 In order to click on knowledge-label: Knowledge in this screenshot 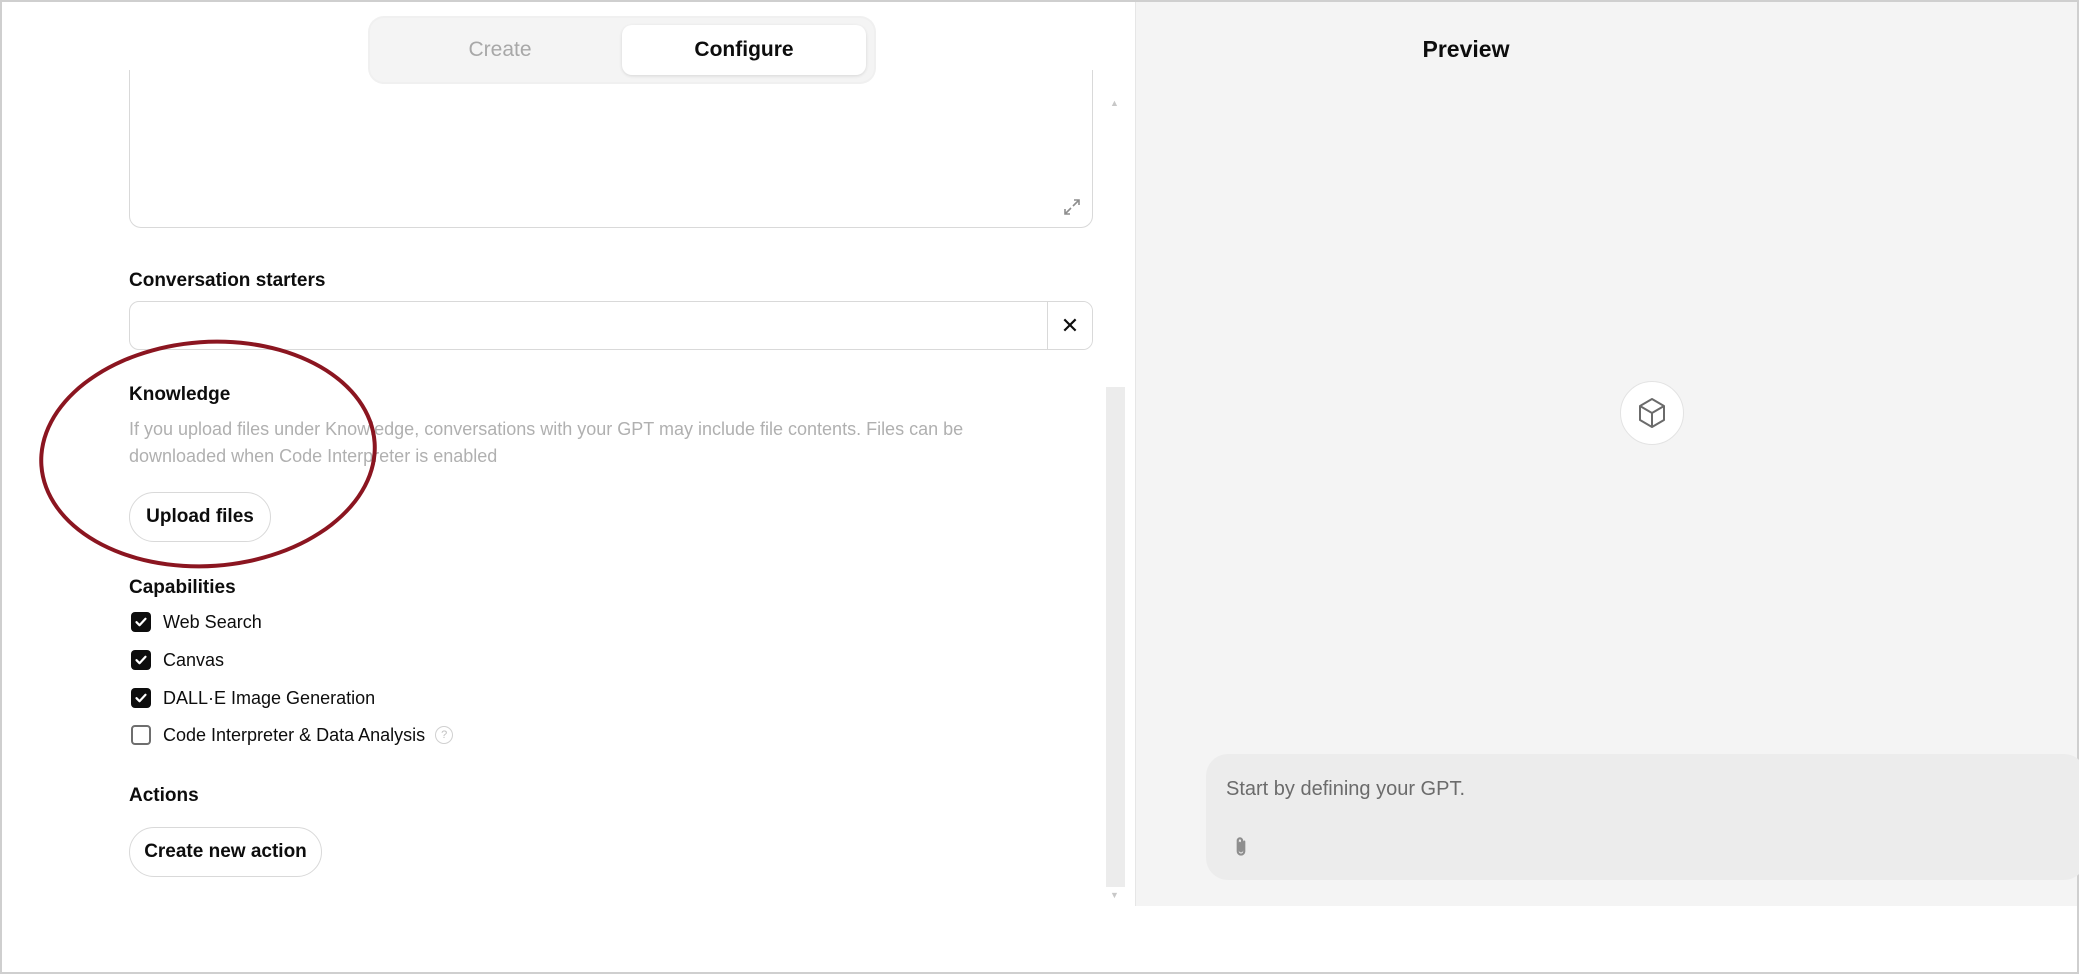, I will do `click(180, 394)`.